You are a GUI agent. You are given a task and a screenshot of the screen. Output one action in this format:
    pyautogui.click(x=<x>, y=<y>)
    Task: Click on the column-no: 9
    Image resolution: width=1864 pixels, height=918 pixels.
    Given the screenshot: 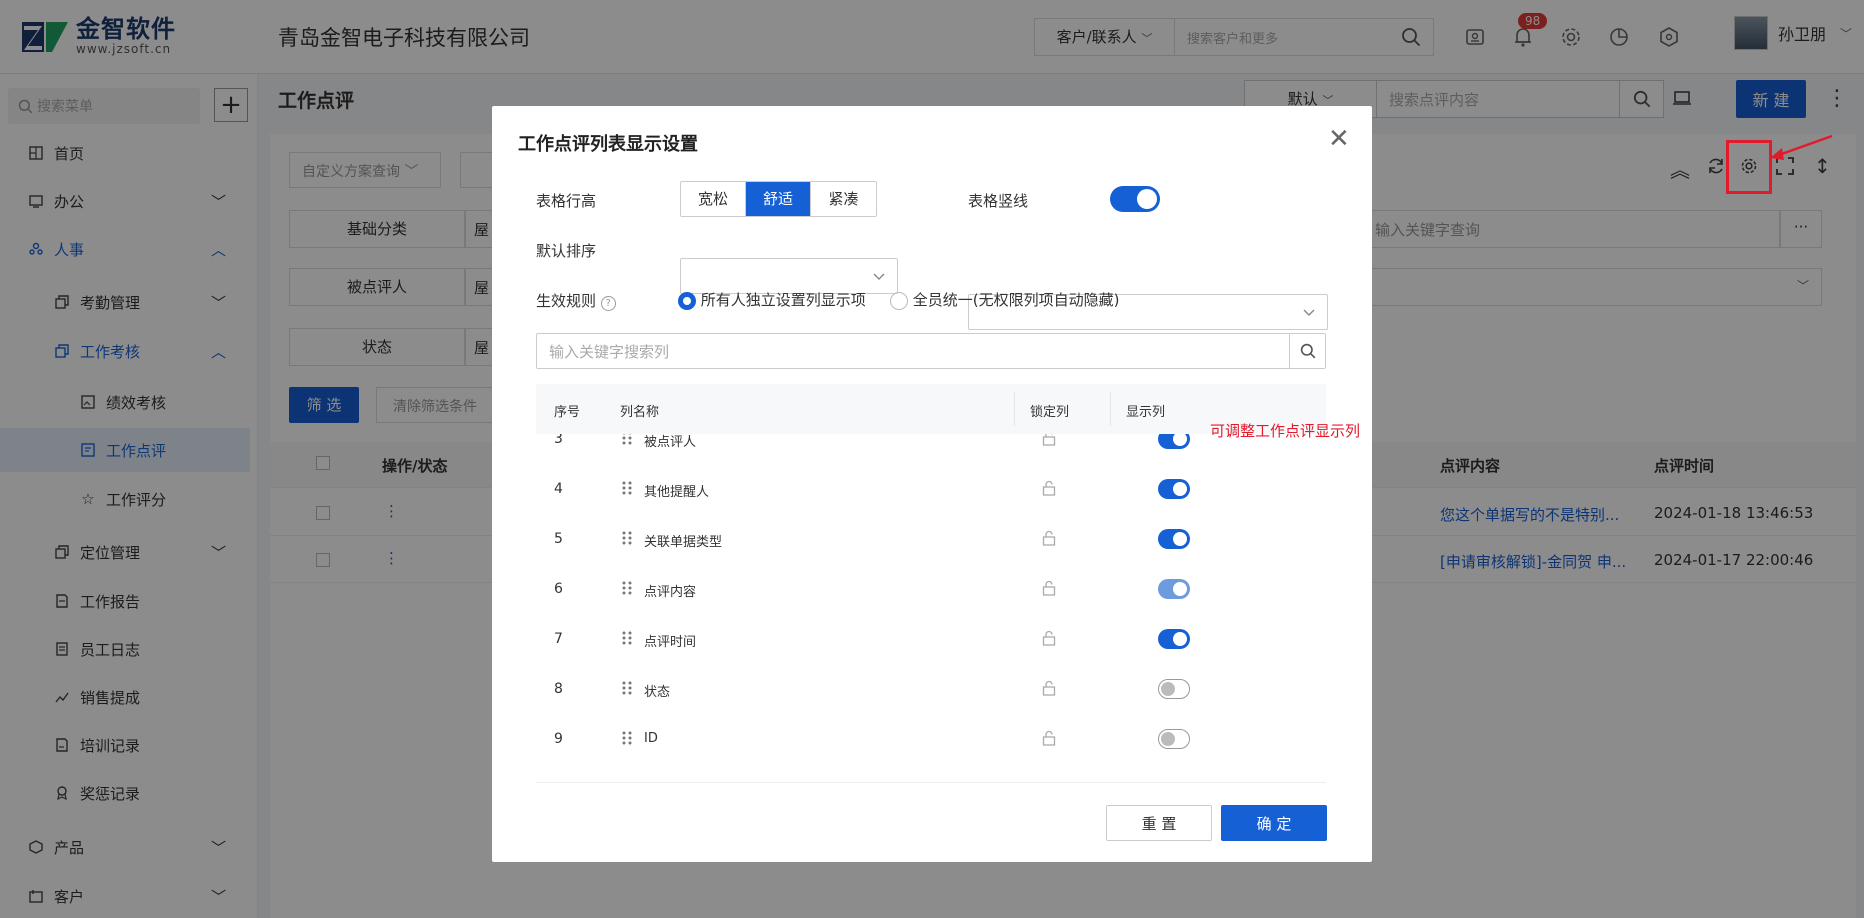 What is the action you would take?
    pyautogui.click(x=558, y=739)
    